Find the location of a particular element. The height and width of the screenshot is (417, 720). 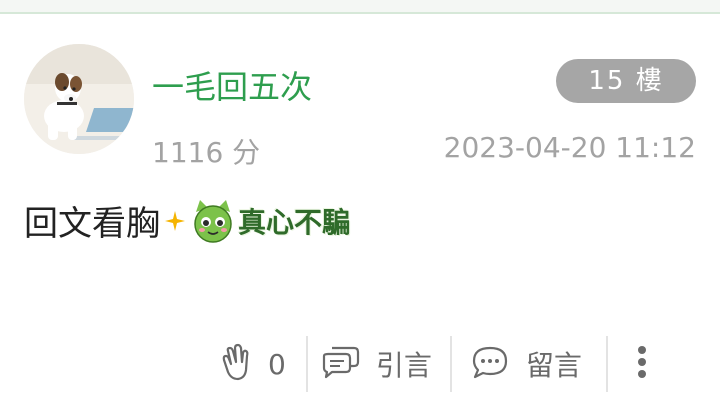

post-text: 回文看胸 is located at coordinates (92, 224).